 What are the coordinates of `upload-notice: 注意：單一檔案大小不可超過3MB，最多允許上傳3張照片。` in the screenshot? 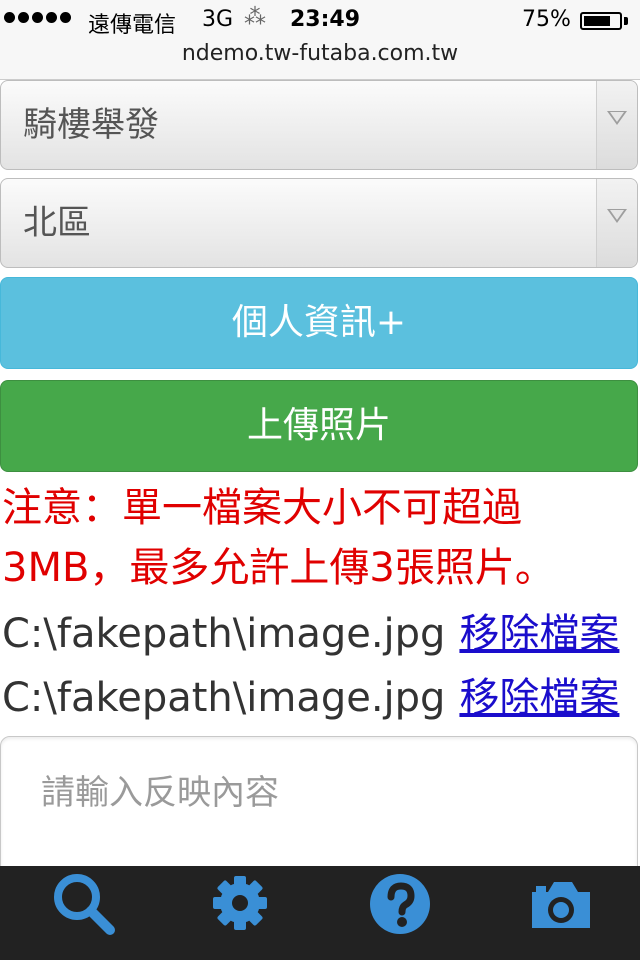 It's located at (278, 538).